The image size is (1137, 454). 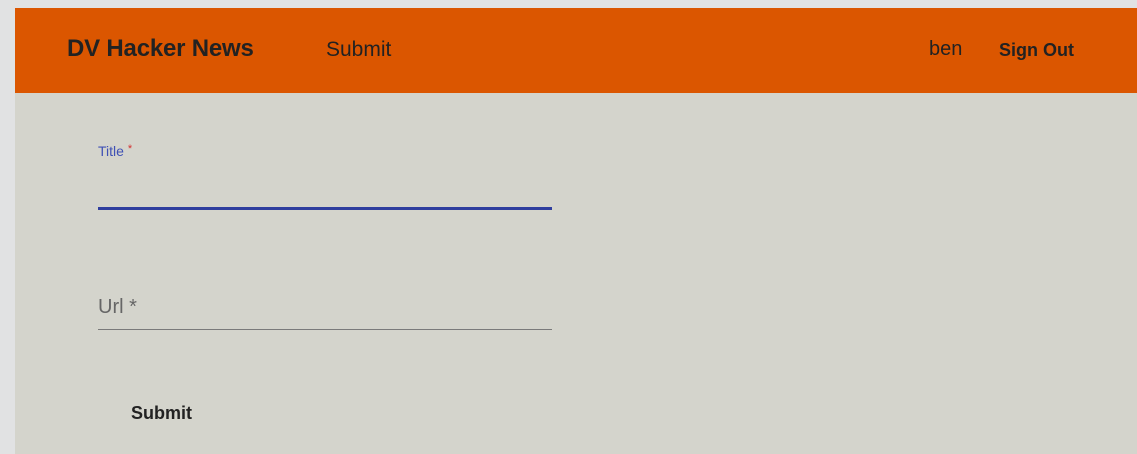 What do you see at coordinates (325, 329) in the screenshot?
I see `url-input-underline` at bounding box center [325, 329].